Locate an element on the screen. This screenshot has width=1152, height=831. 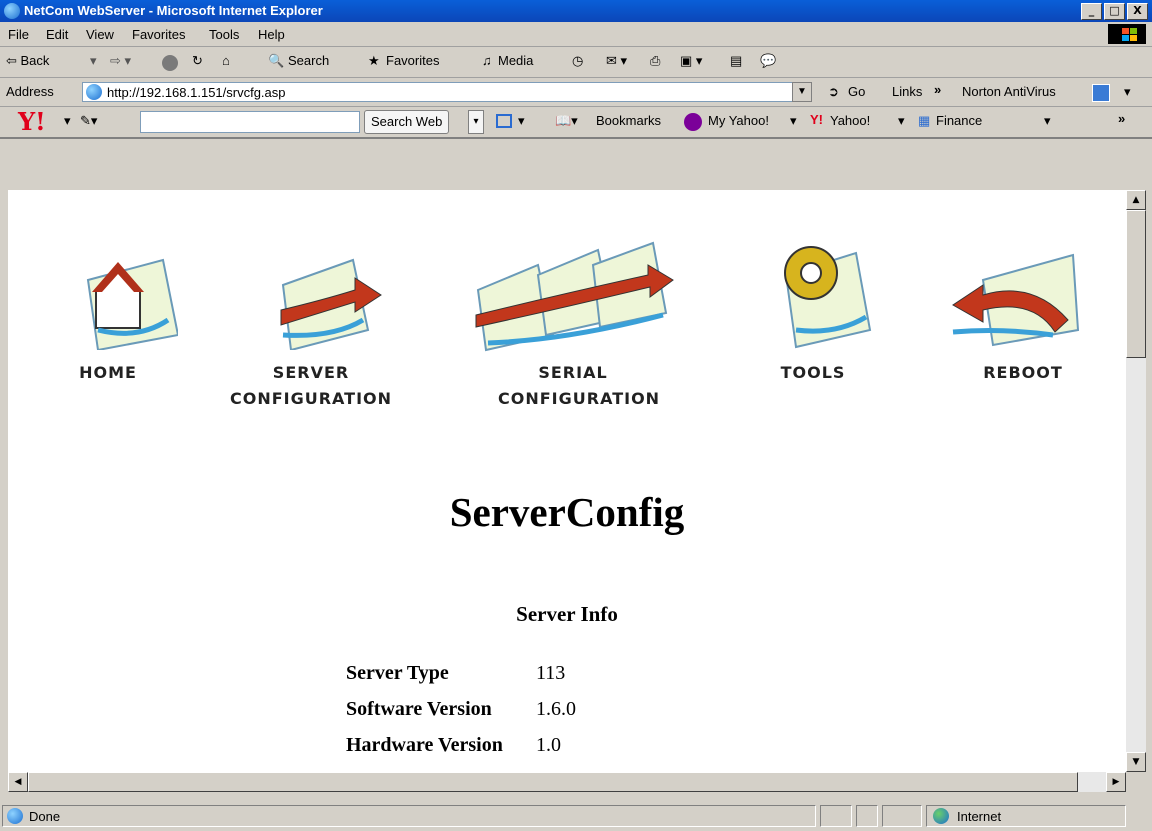
discuss-icon: ▤ is located at coordinates (736, 61).